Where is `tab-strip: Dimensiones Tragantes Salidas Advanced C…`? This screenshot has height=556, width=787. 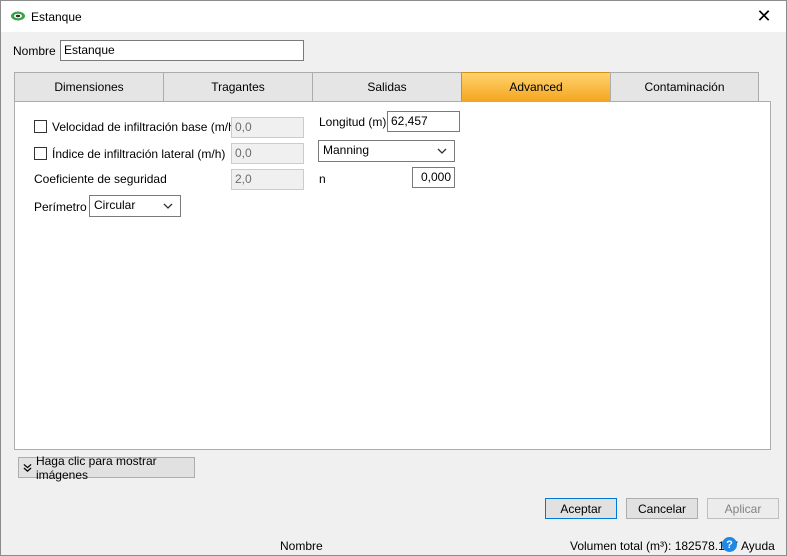 tab-strip: Dimensiones Tragantes Salidas Advanced C… is located at coordinates (386, 87).